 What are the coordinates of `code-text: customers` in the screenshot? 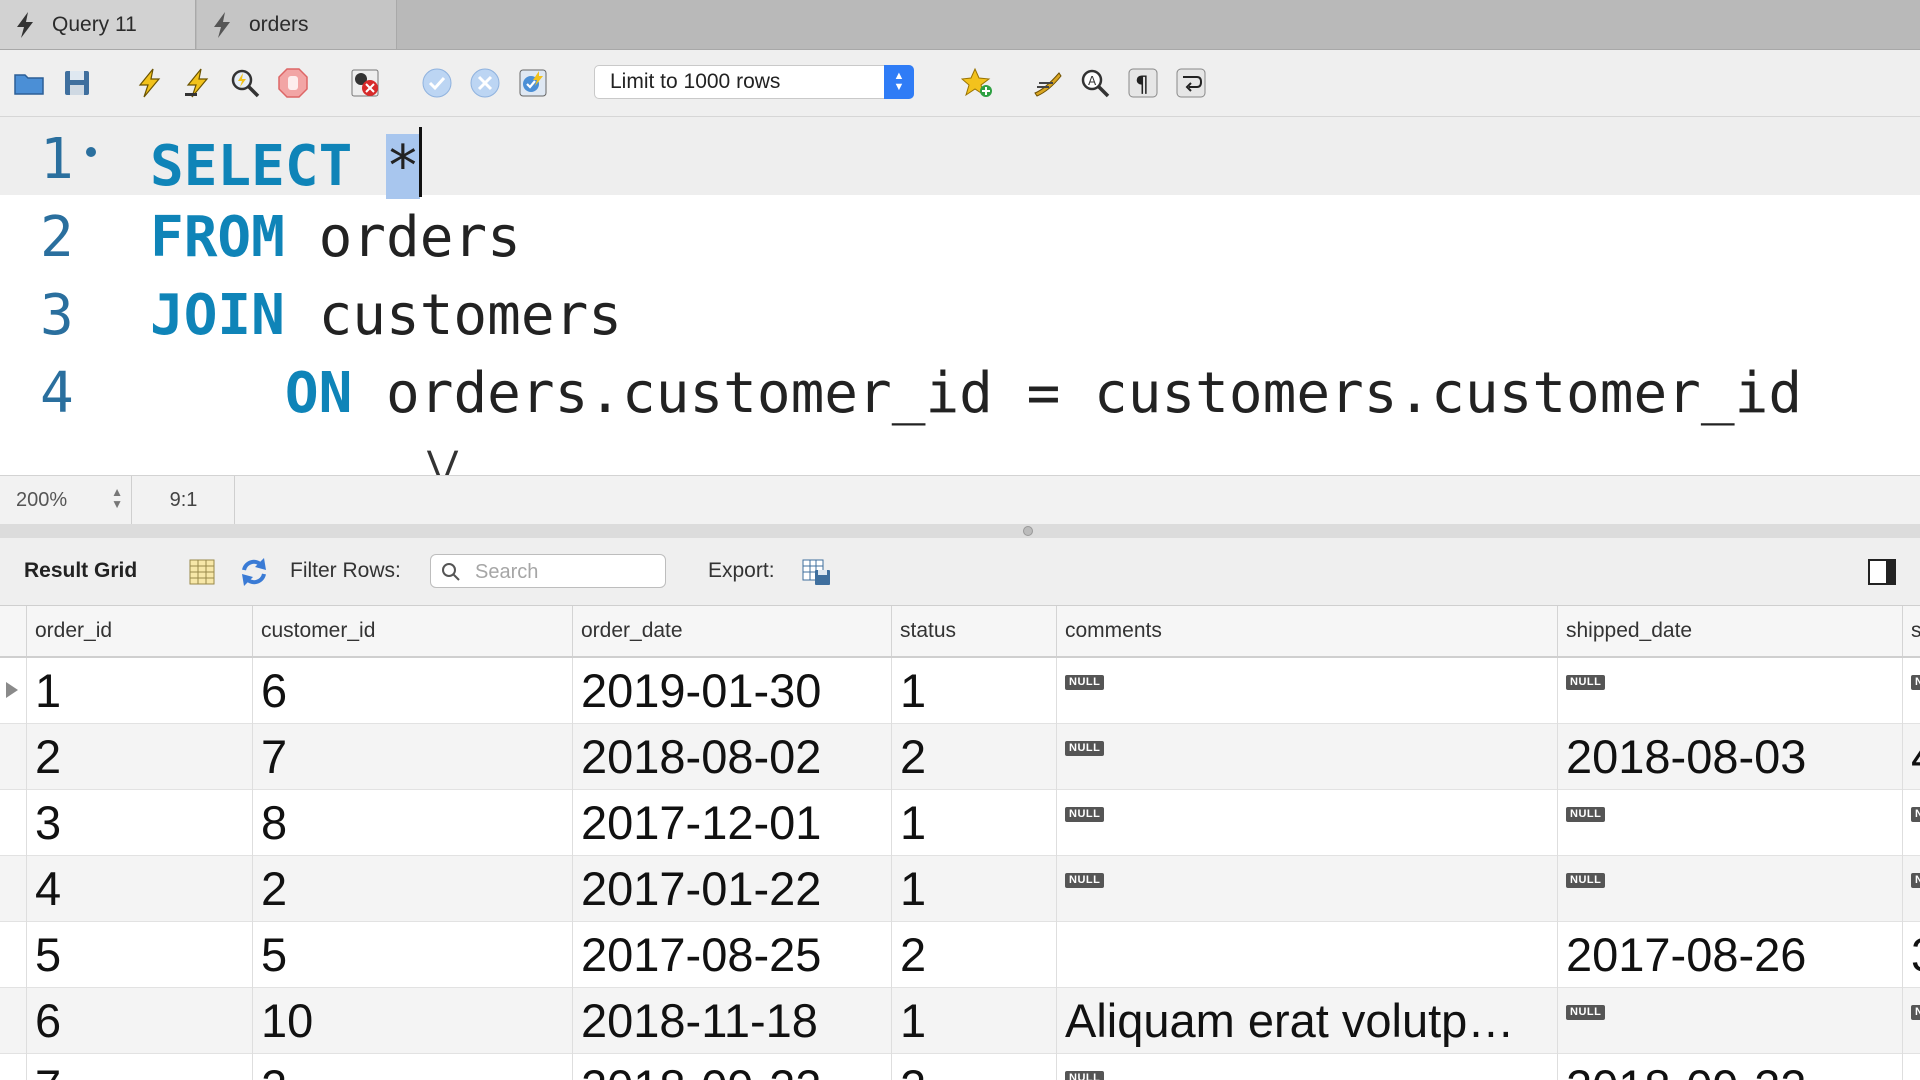 It's located at (453, 315).